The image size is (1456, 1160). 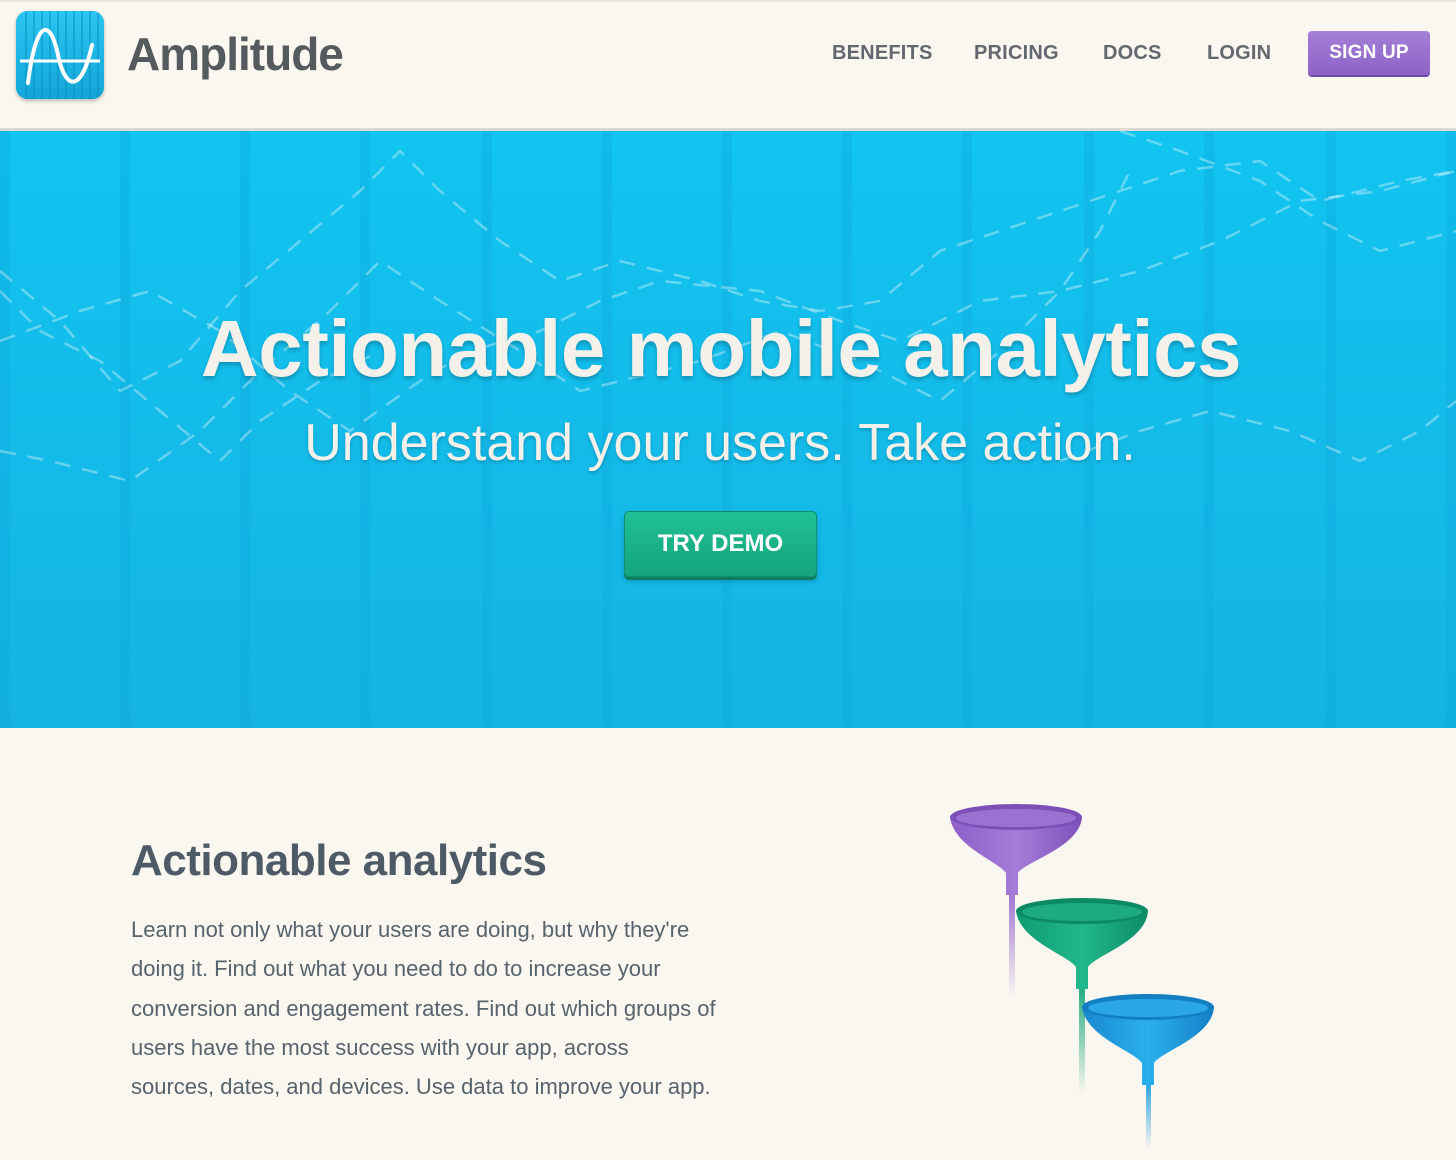 What do you see at coordinates (1082, 943) in the screenshot?
I see `green-funnel` at bounding box center [1082, 943].